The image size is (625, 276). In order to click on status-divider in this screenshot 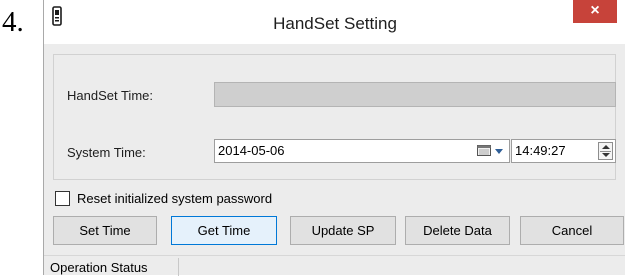, I will do `click(178, 267)`.